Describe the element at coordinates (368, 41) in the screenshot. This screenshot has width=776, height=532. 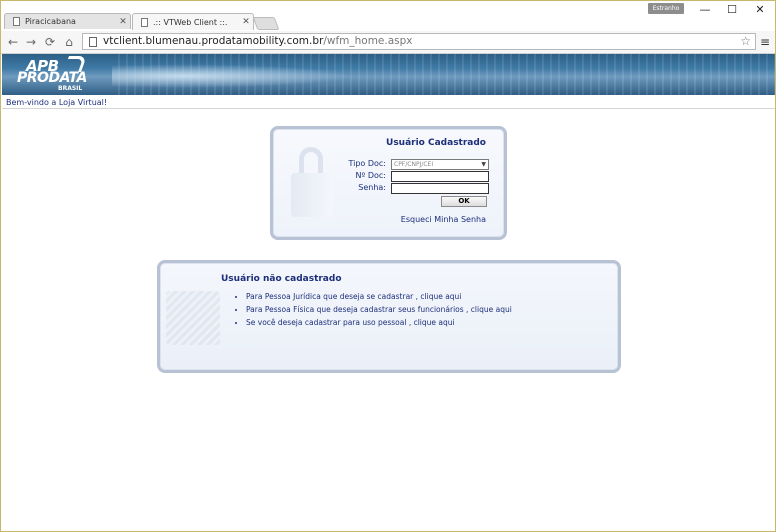
I see `url-path: /wfm_home.aspx` at that location.